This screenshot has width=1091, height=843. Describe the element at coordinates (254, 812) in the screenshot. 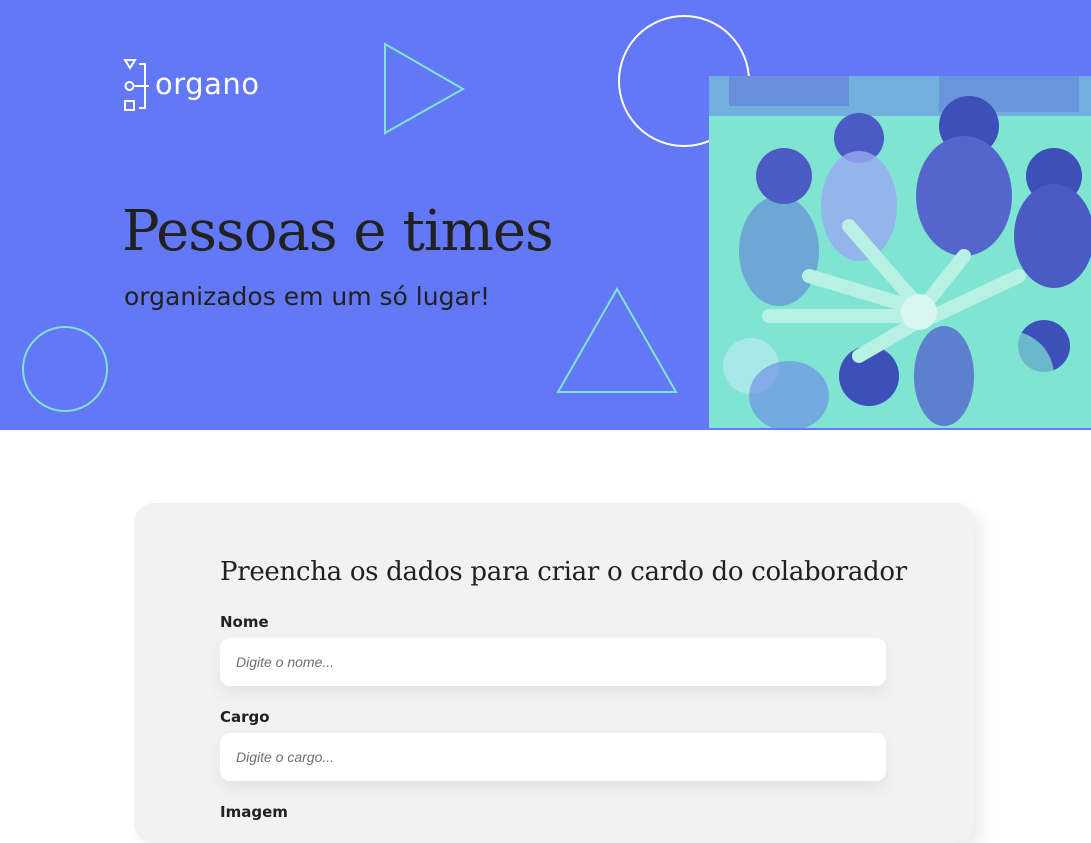

I see `image-label: Imagem` at that location.